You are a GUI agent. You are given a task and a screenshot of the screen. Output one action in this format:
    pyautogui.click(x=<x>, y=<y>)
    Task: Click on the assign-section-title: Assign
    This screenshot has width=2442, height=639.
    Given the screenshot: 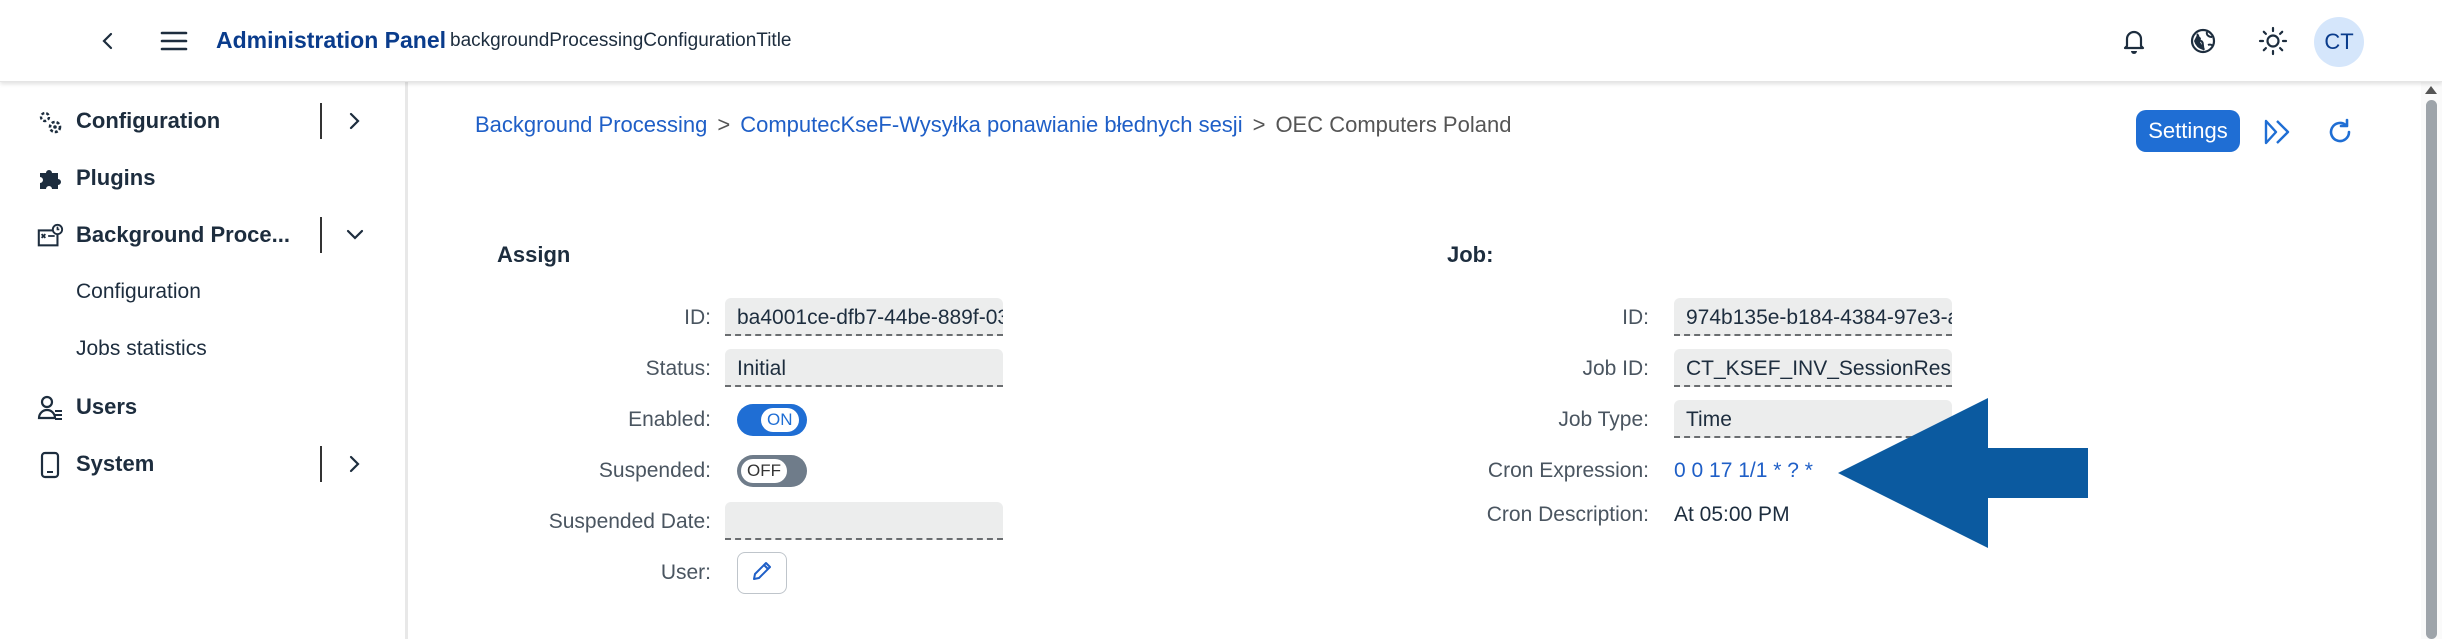 What is the action you would take?
    pyautogui.click(x=534, y=254)
    